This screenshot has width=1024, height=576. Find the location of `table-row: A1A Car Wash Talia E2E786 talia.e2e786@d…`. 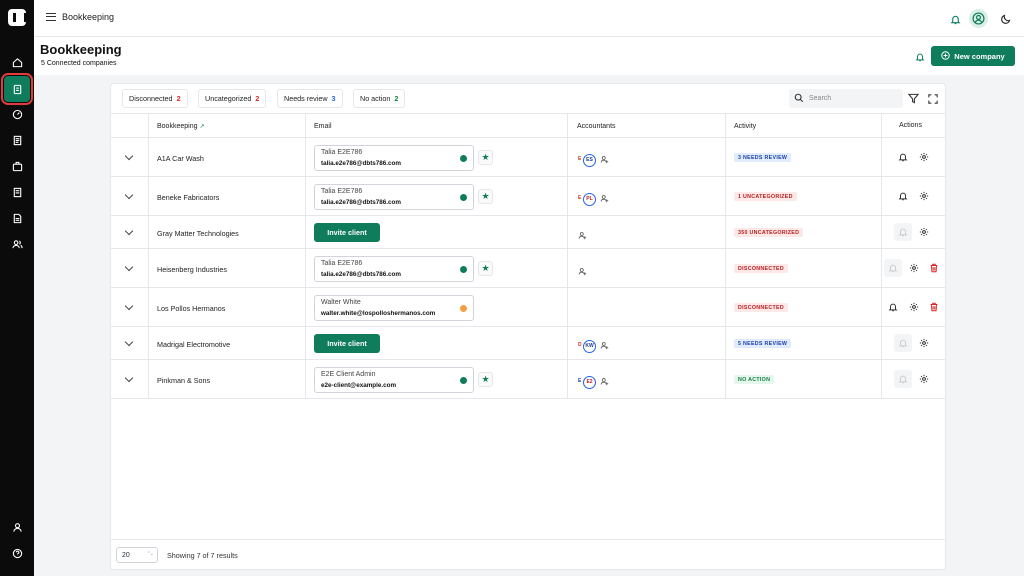

table-row: A1A Car Wash Talia E2E786 talia.e2e786@d… is located at coordinates (528, 157).